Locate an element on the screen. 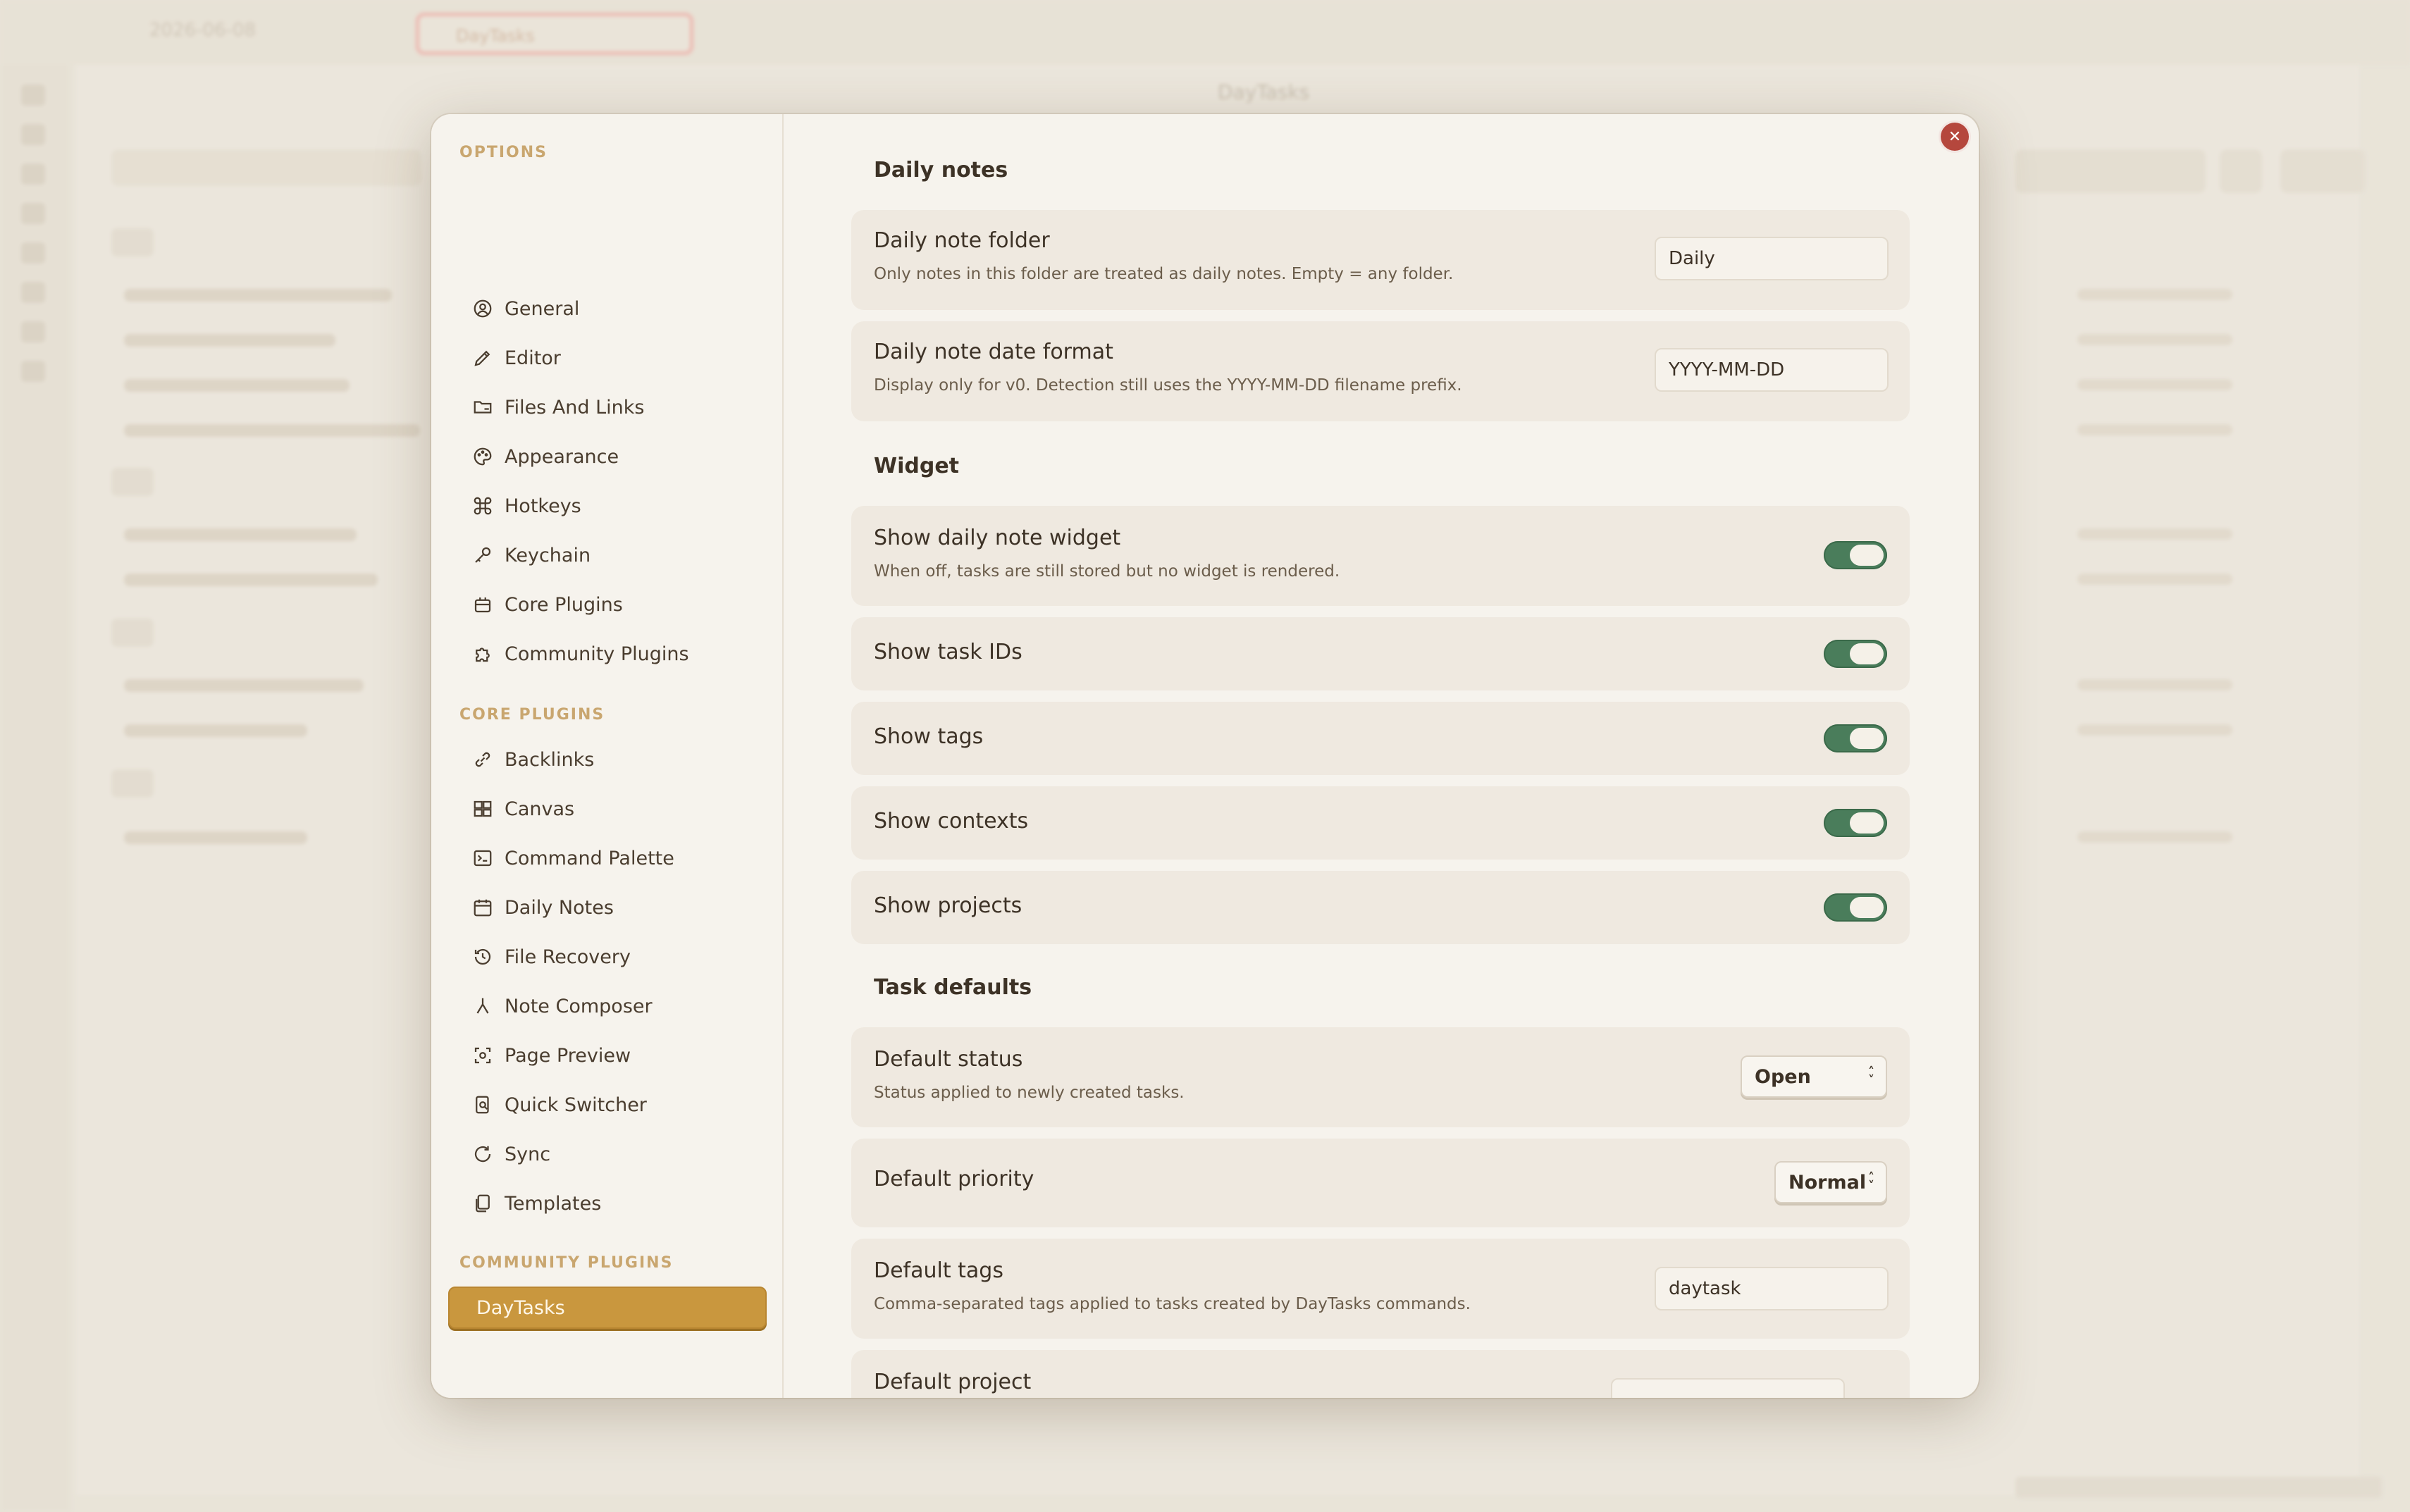  show-contexts-toggle is located at coordinates (1856, 823).